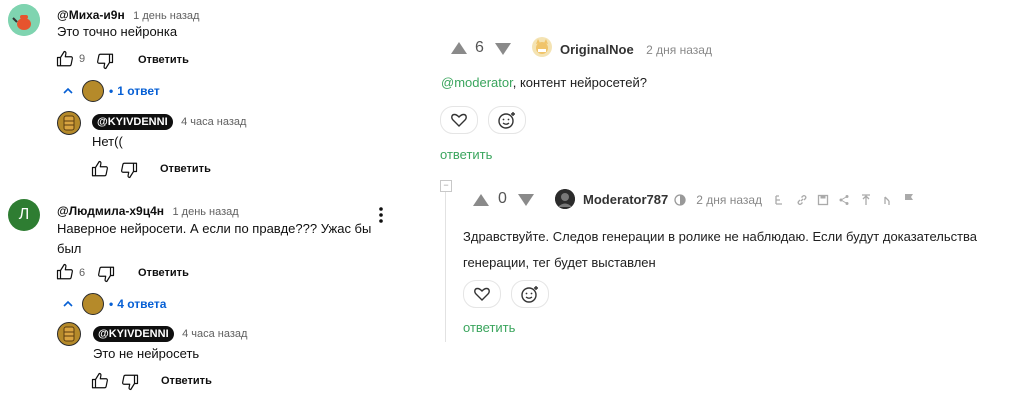 This screenshot has height=400, width=1024. Describe the element at coordinates (91, 15) in the screenshot. I see `comment-author: @Миха-и9н` at that location.